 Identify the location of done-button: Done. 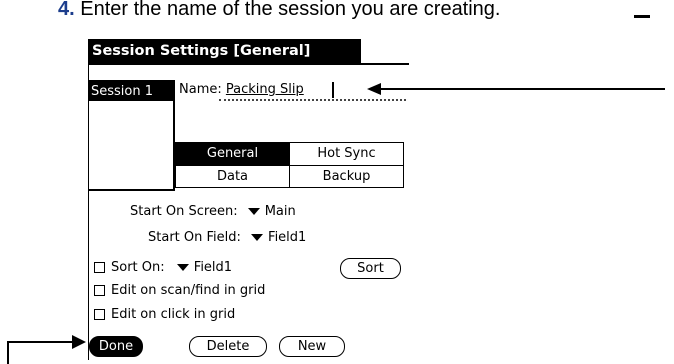
(116, 346).